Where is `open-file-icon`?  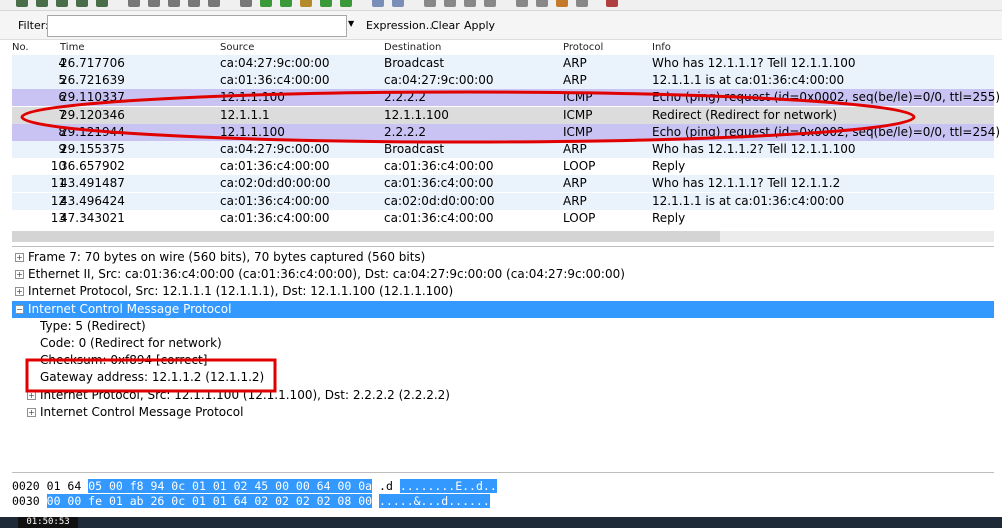
open-file-icon is located at coordinates (134, 3).